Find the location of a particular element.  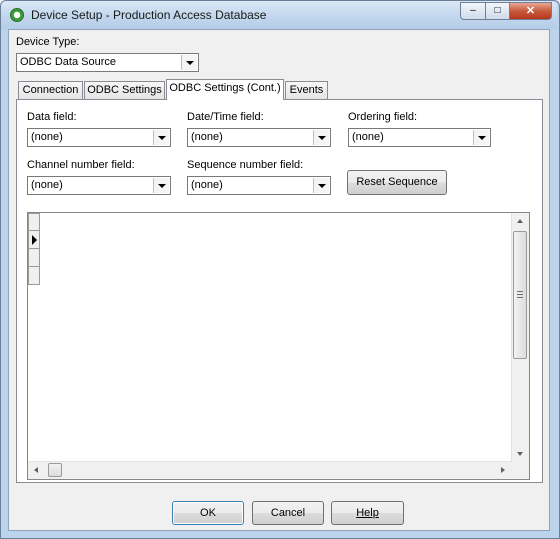

ok-button: OK is located at coordinates (208, 513).